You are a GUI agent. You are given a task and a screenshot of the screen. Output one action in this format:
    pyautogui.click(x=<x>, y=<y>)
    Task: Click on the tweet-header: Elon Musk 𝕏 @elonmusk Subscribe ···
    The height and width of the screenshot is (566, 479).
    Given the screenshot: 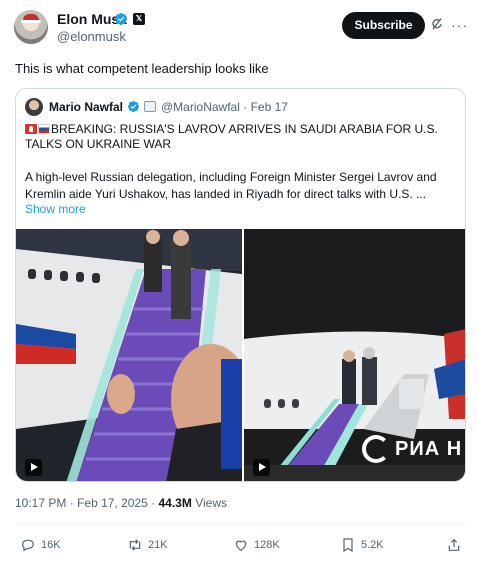 What is the action you would take?
    pyautogui.click(x=239, y=28)
    